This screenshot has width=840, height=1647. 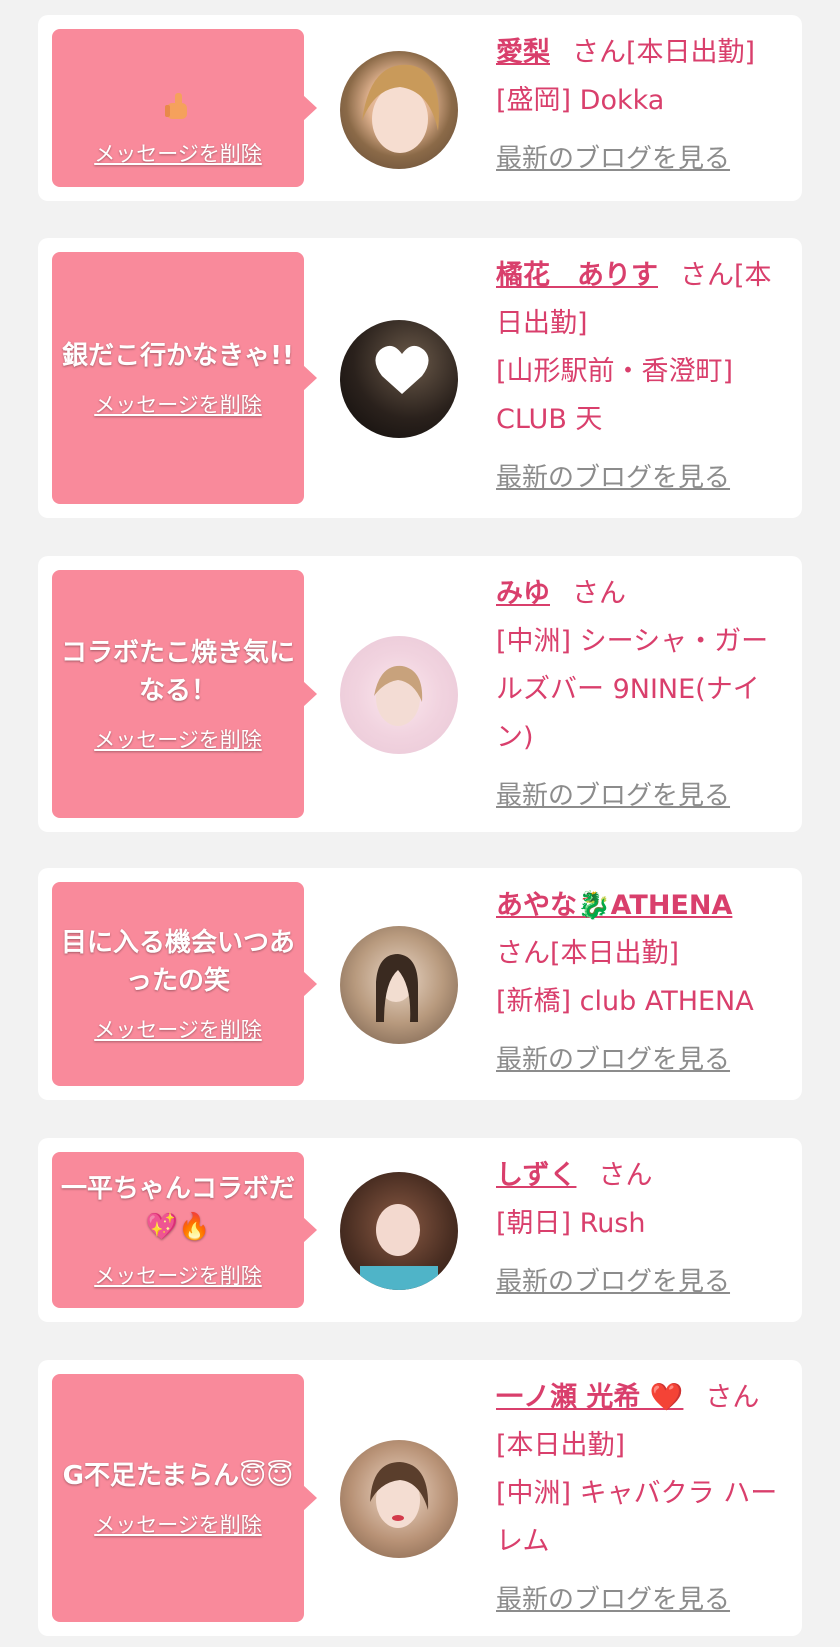 What do you see at coordinates (589, 1397) in the screenshot?
I see `user-name-link: 一ノ瀬 光希 ❤️` at bounding box center [589, 1397].